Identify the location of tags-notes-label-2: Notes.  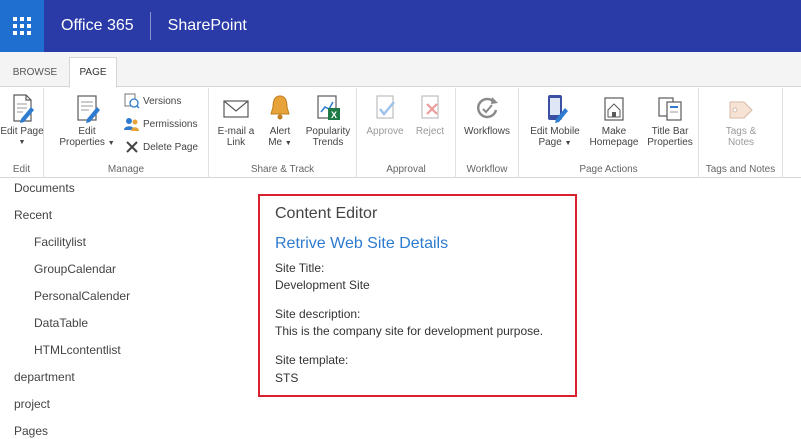
(741, 142).